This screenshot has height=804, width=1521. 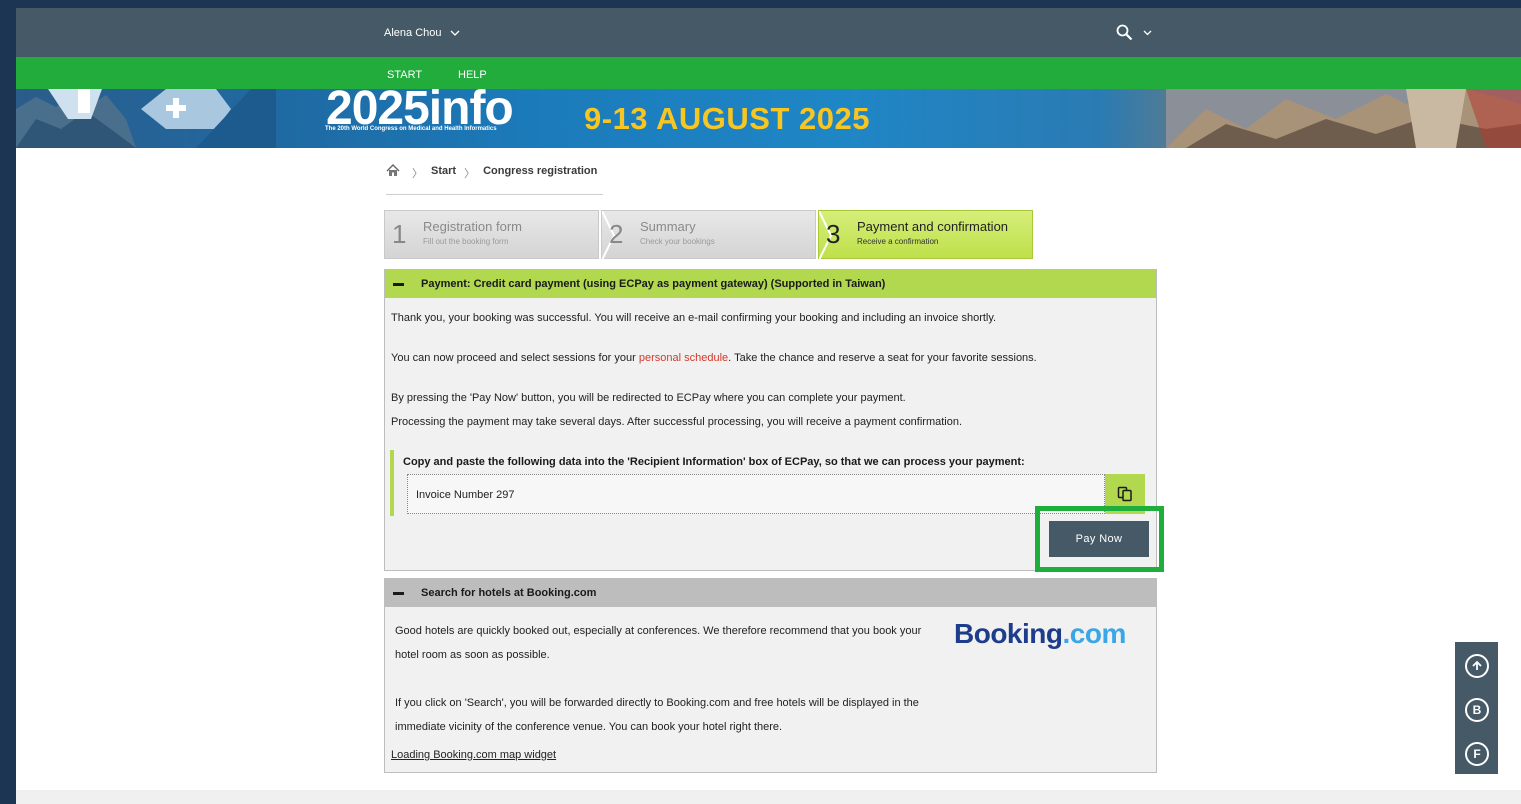 I want to click on arrow-up-icon, so click(x=1477, y=665).